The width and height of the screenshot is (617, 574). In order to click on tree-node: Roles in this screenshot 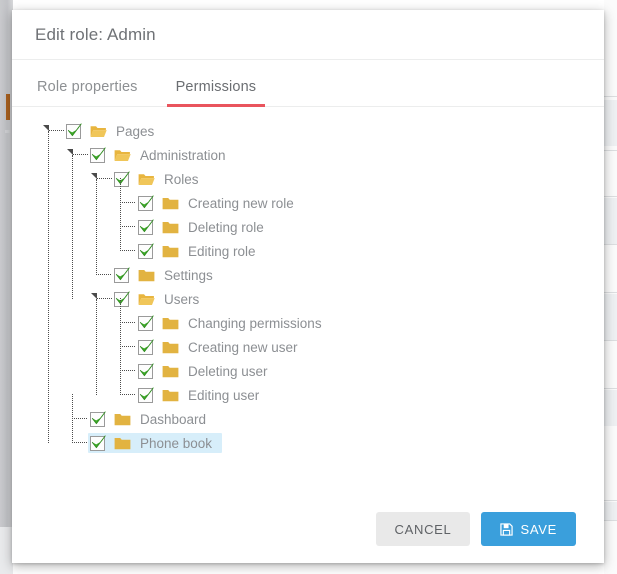, I will do `click(308, 179)`.